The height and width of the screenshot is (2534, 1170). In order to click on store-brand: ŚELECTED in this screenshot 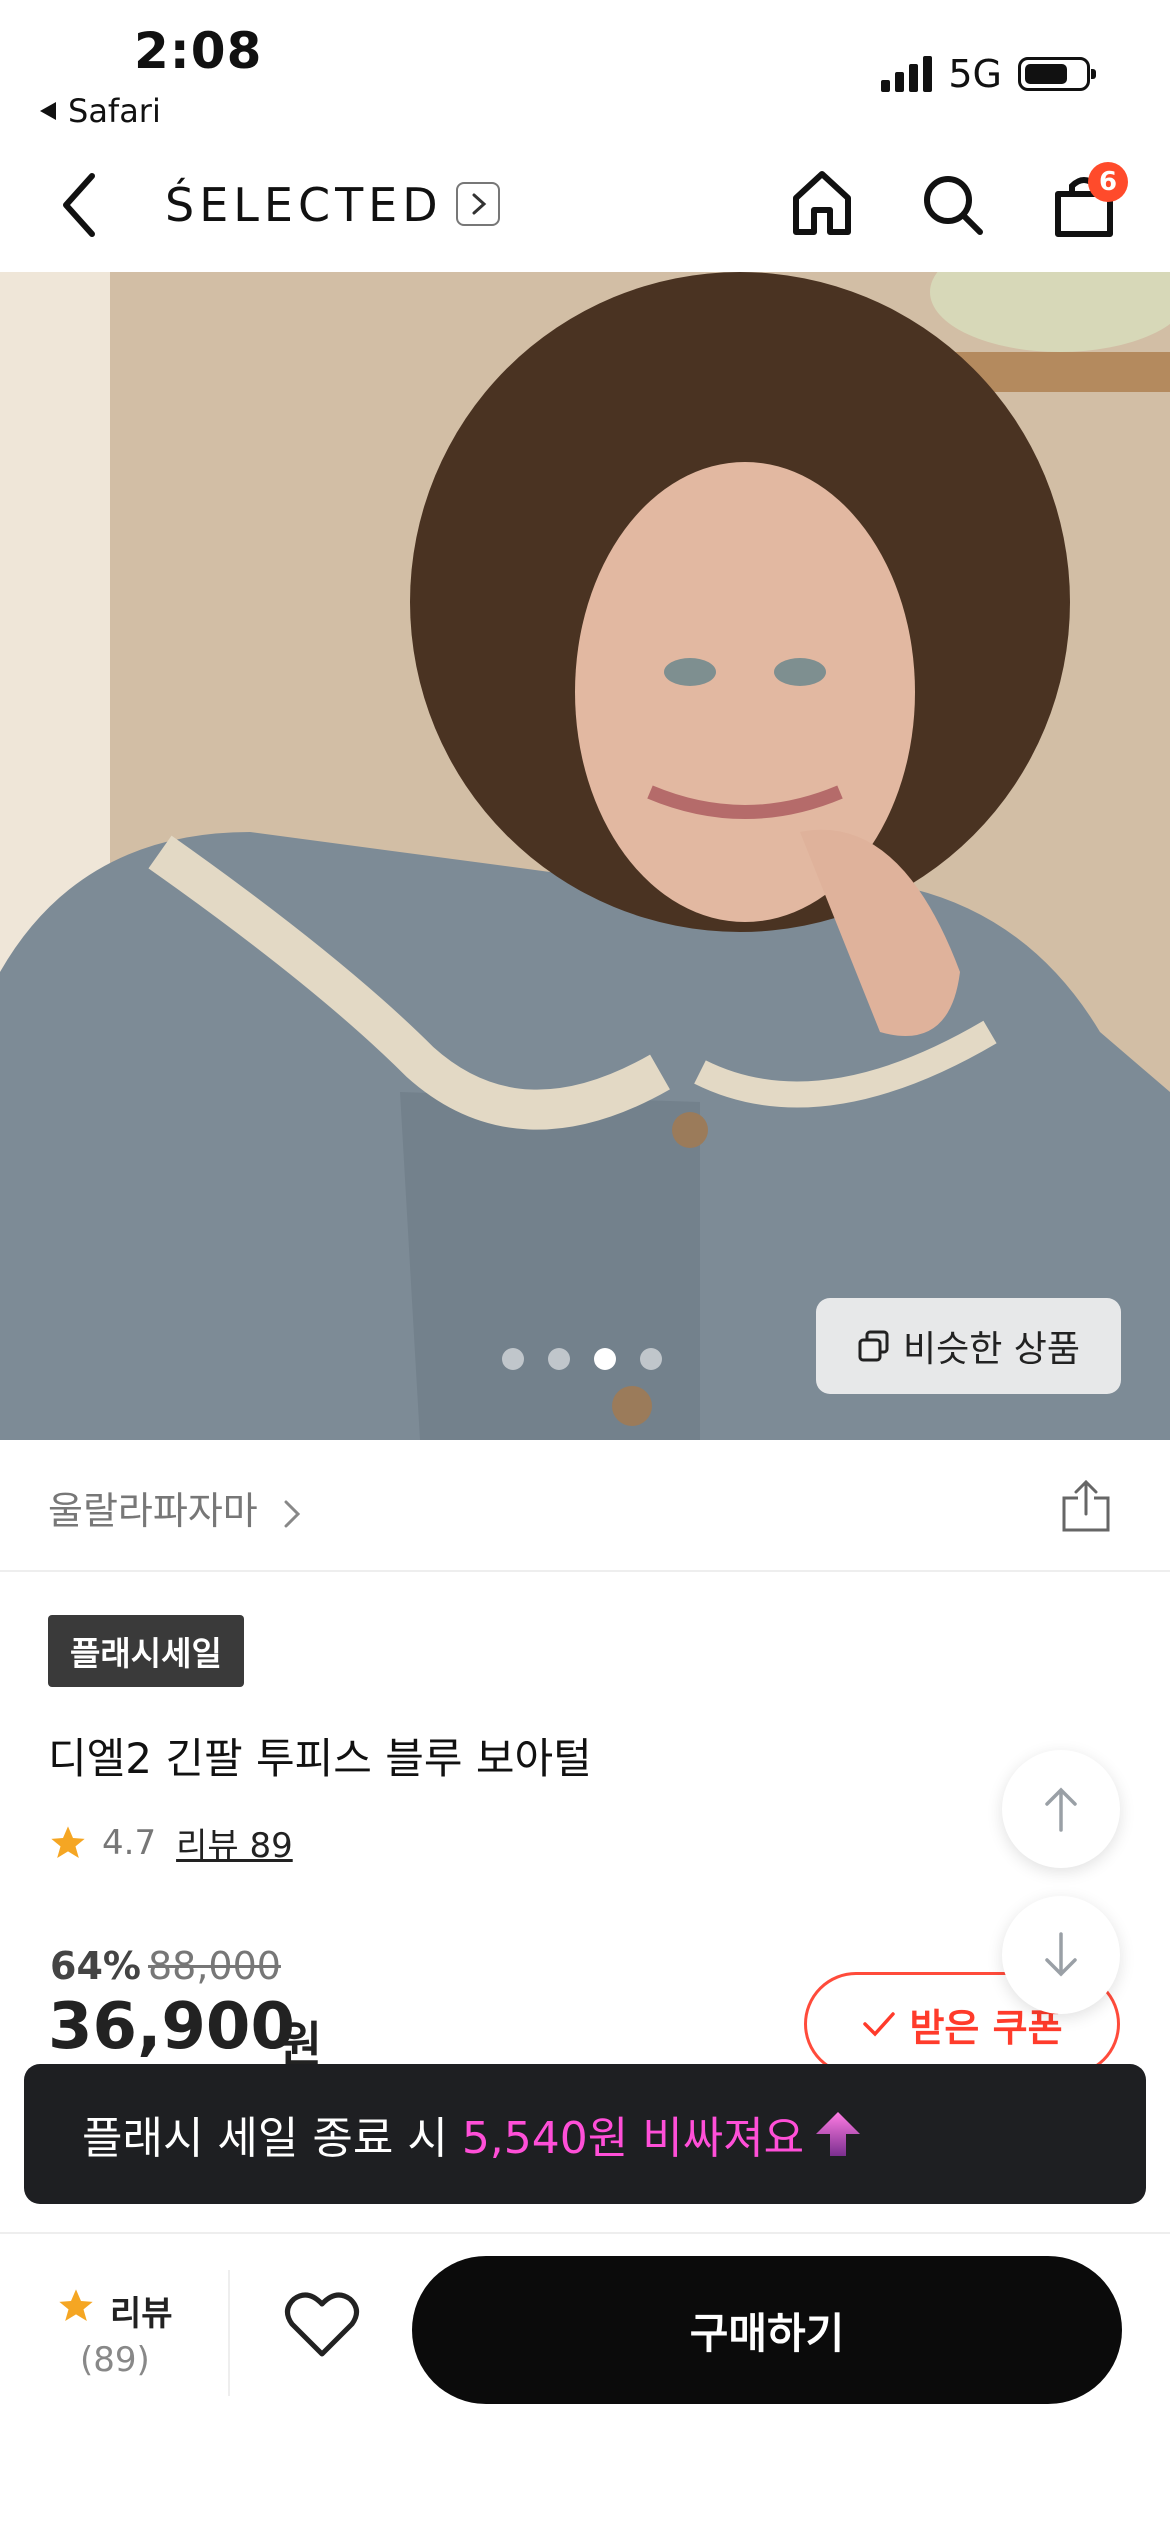, I will do `click(304, 205)`.